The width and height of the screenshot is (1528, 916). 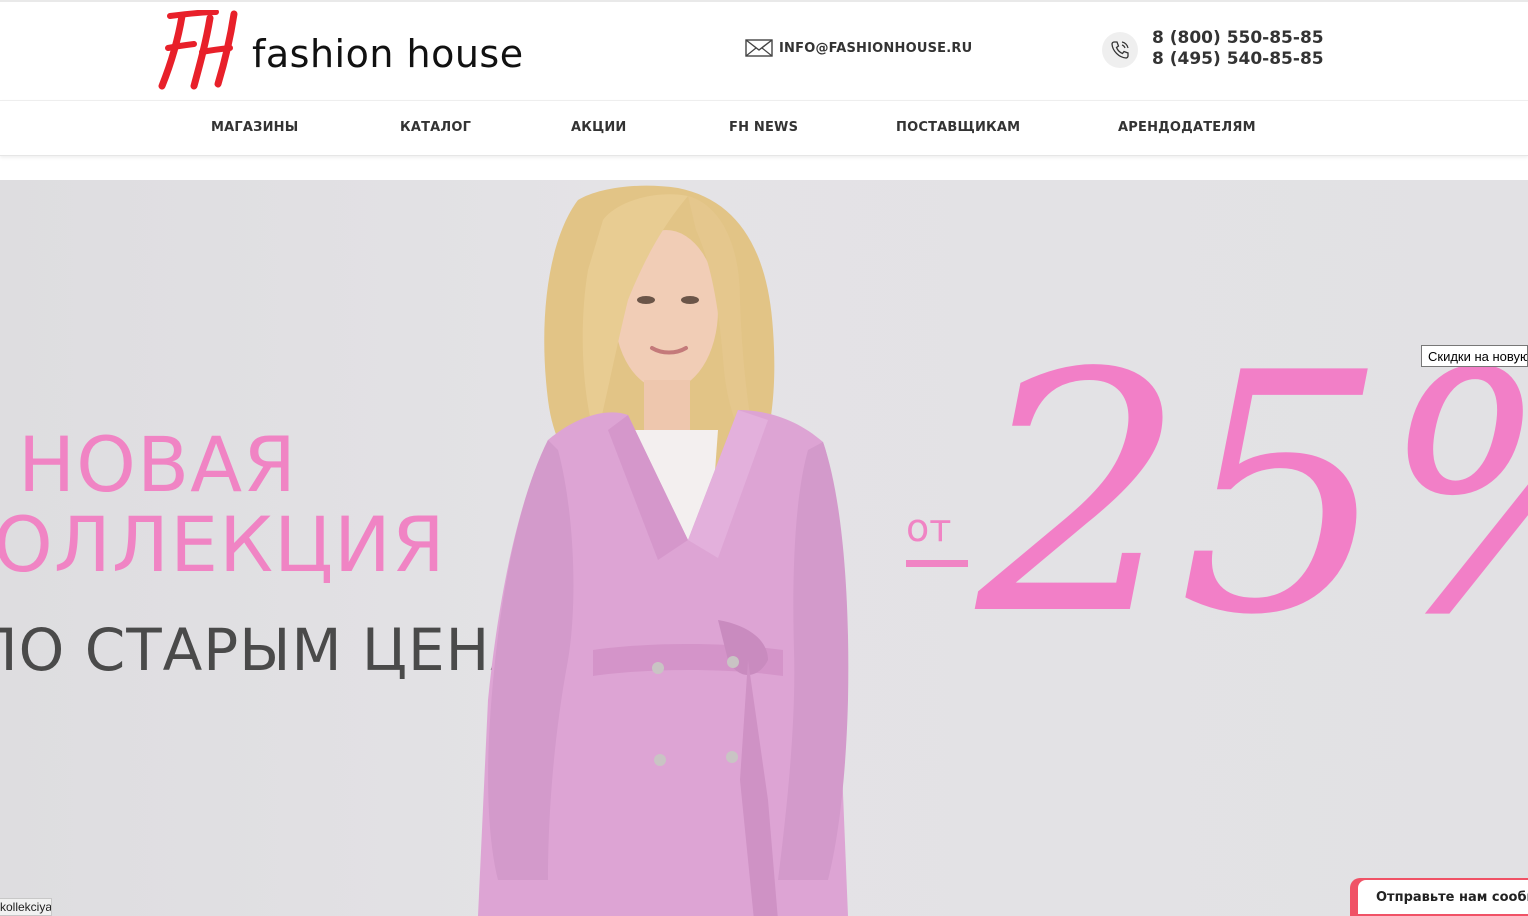 What do you see at coordinates (26, 907) in the screenshot?
I see `status-bar-url: kollekciya` at bounding box center [26, 907].